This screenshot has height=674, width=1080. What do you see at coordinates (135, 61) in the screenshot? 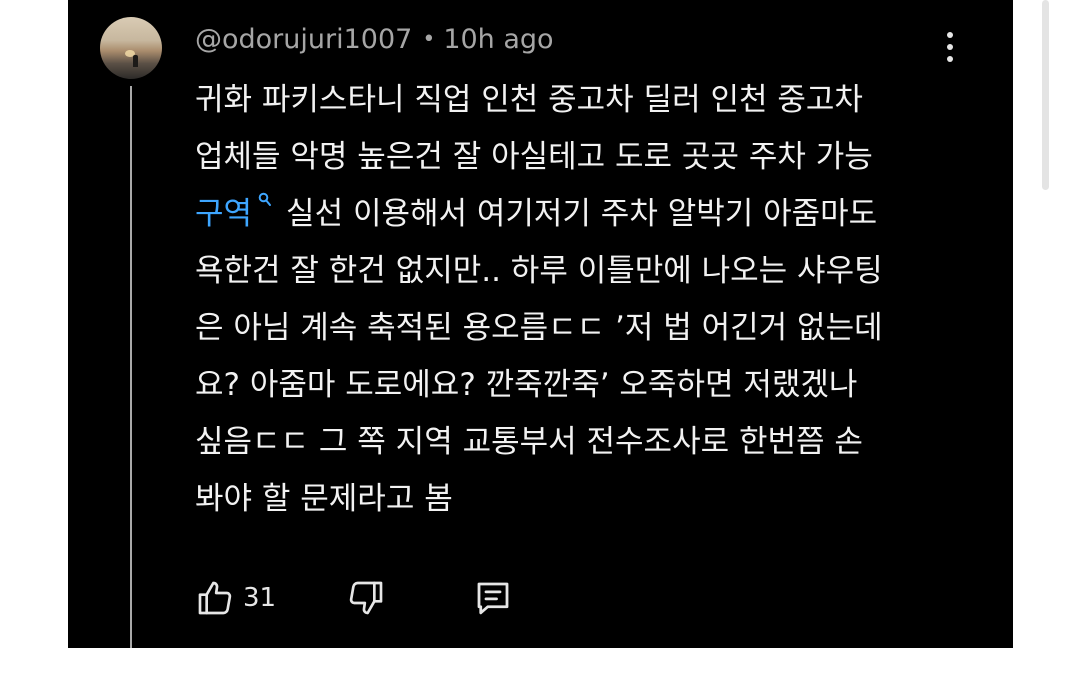
I see `avatar-figure` at bounding box center [135, 61].